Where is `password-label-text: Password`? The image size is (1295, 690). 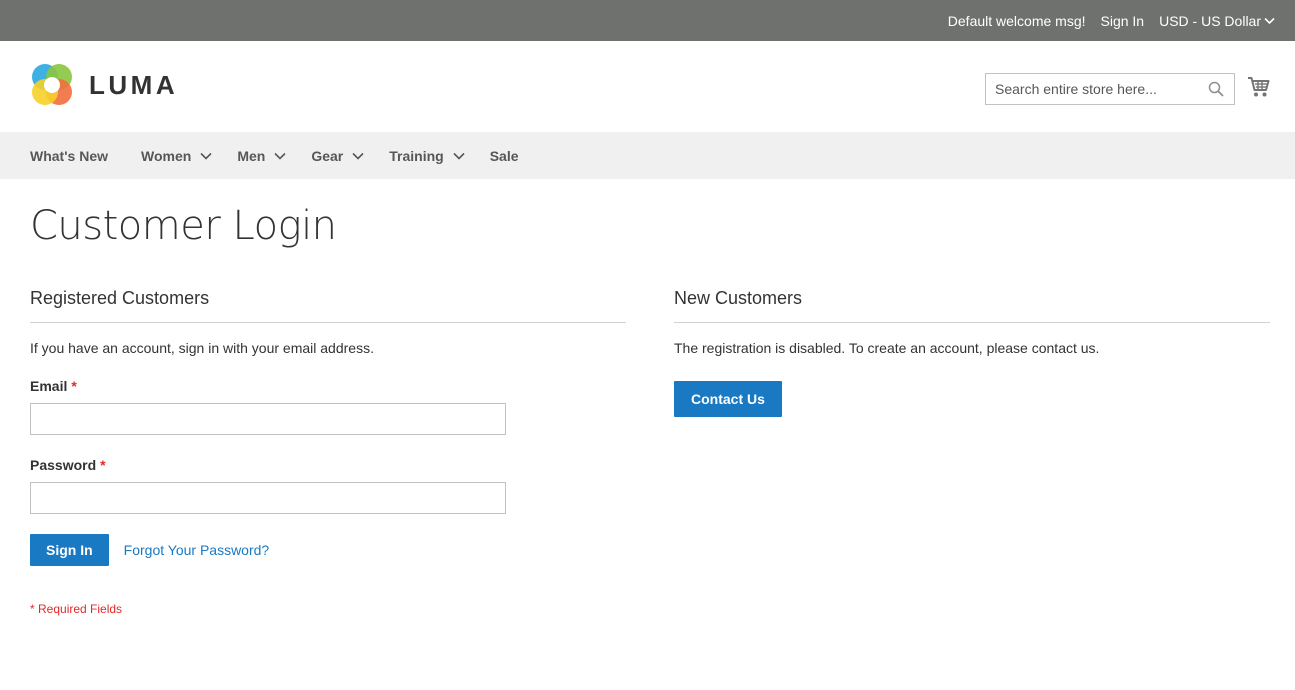 password-label-text: Password is located at coordinates (63, 465).